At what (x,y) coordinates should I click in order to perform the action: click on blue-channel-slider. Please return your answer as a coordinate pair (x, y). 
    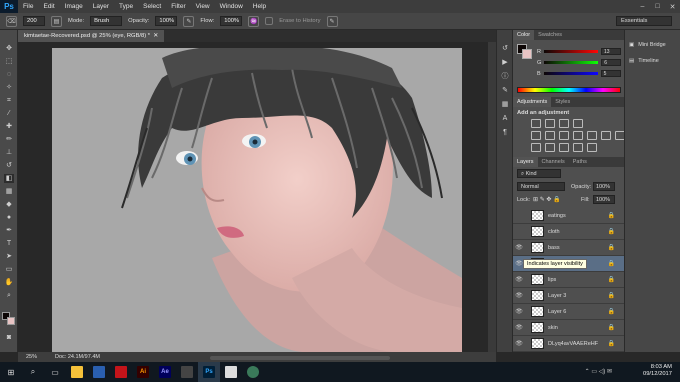
    Looking at the image, I should click on (570, 73).